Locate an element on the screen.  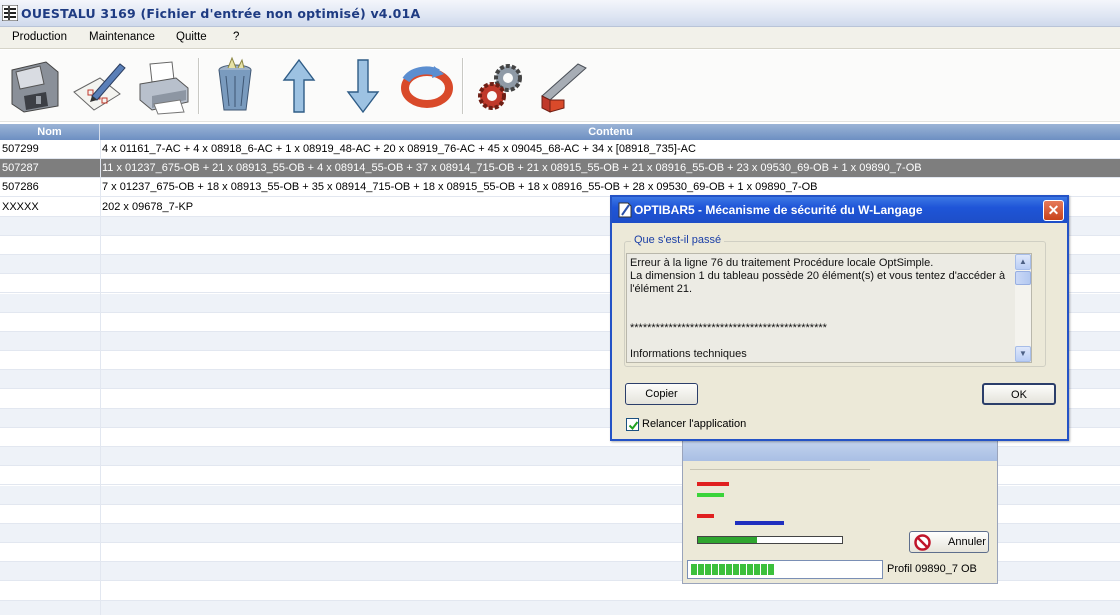
column-header-nom: Nom is located at coordinates (50, 132).